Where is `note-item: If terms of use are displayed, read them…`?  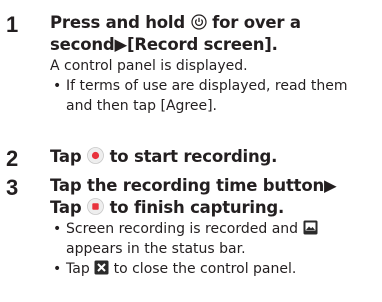
note-item: If terms of use are displayed, read them… is located at coordinates (214, 96).